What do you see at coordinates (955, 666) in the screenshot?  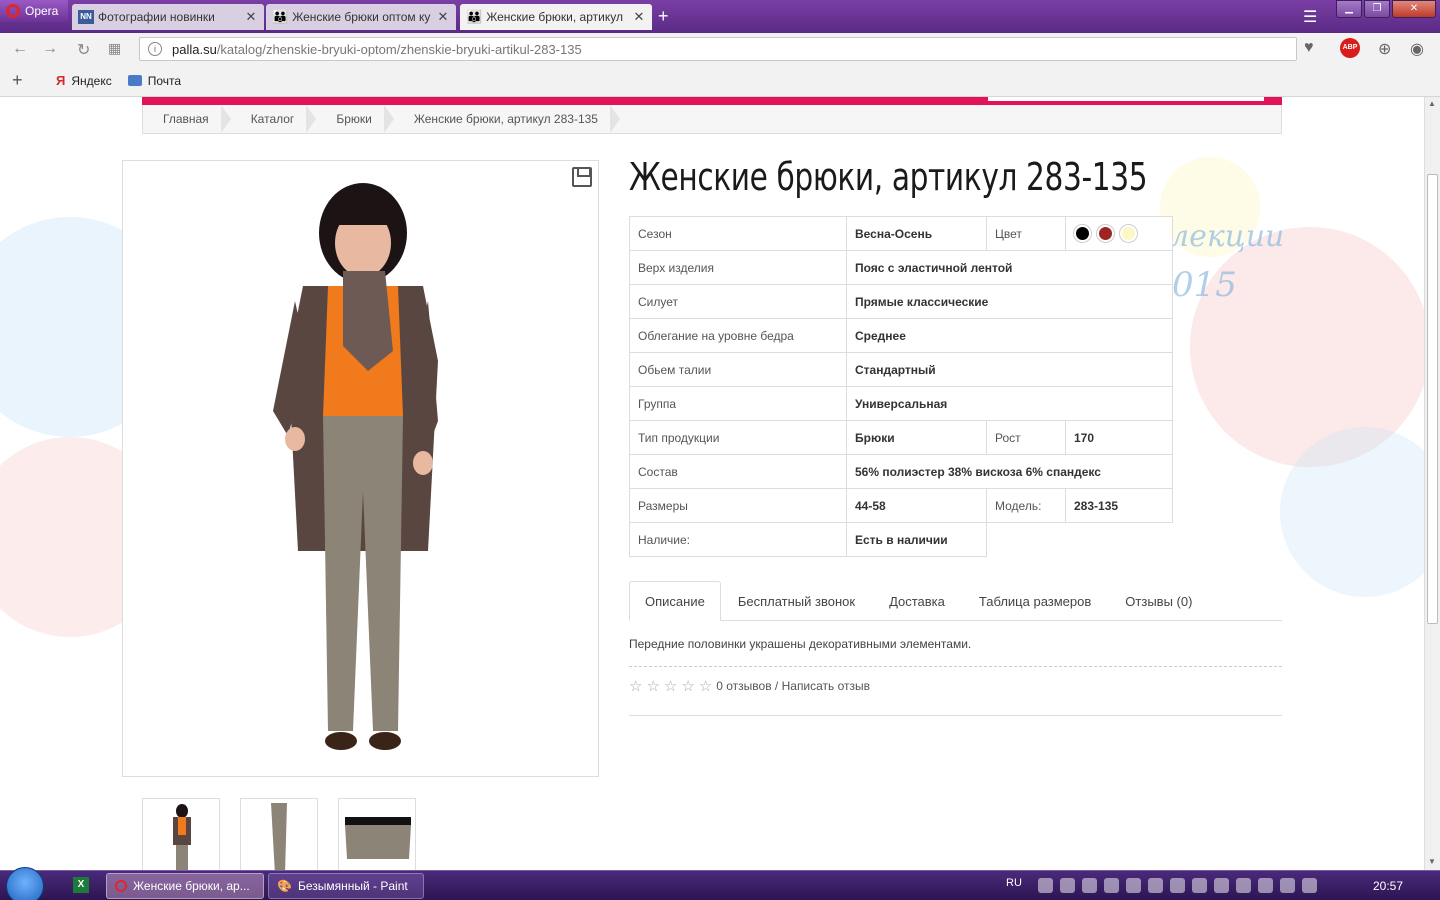 I see `divider` at bounding box center [955, 666].